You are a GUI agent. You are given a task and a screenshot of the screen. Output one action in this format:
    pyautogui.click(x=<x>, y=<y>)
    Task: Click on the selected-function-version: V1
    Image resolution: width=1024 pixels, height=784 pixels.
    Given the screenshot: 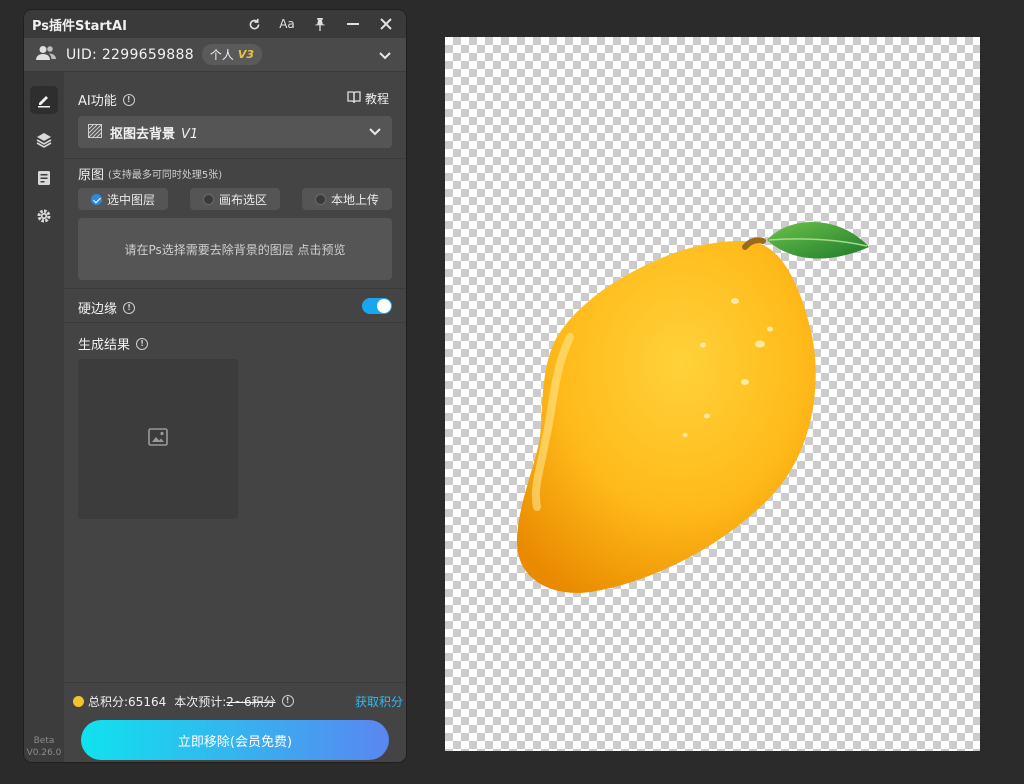 What is the action you would take?
    pyautogui.click(x=190, y=134)
    